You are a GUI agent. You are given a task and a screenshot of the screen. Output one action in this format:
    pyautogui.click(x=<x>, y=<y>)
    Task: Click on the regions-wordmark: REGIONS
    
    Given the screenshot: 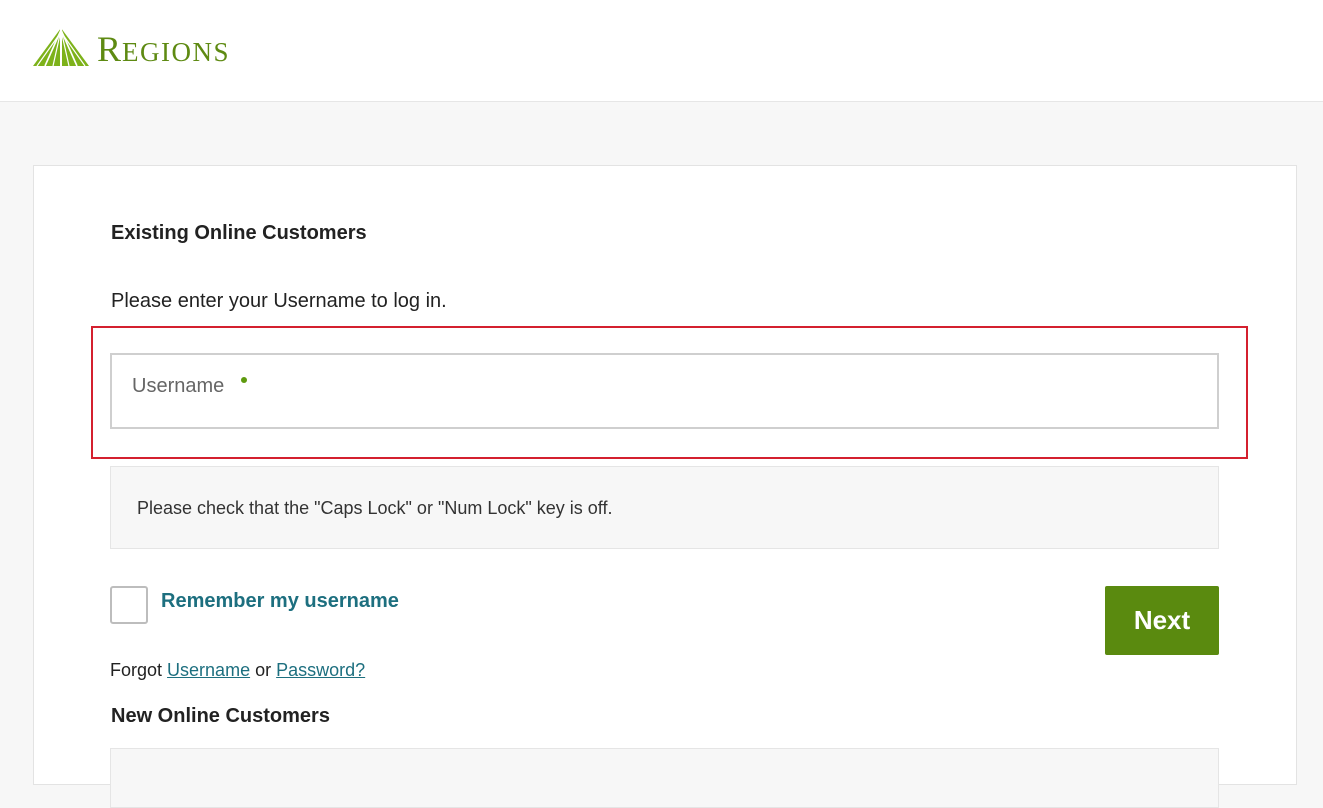 What is the action you would take?
    pyautogui.click(x=163, y=49)
    